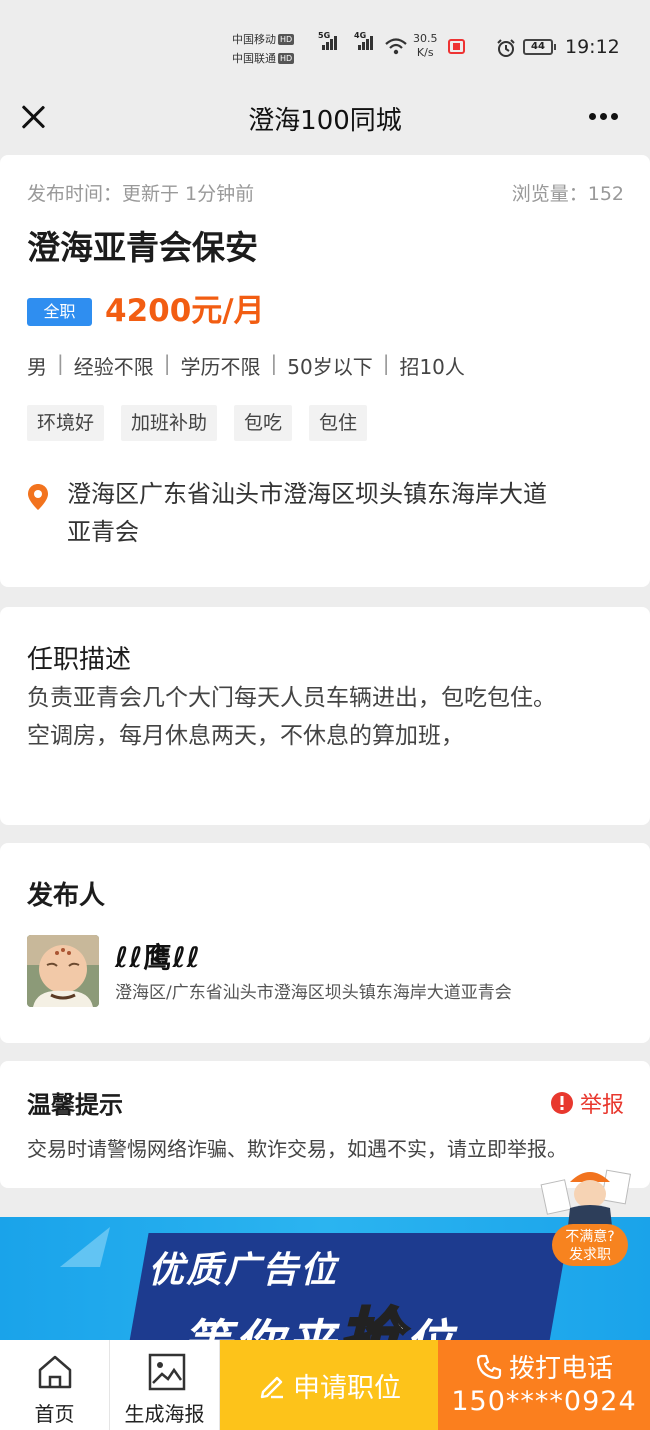 This screenshot has height=1430, width=650. What do you see at coordinates (425, 52) in the screenshot?
I see `speed-unit: K/s` at bounding box center [425, 52].